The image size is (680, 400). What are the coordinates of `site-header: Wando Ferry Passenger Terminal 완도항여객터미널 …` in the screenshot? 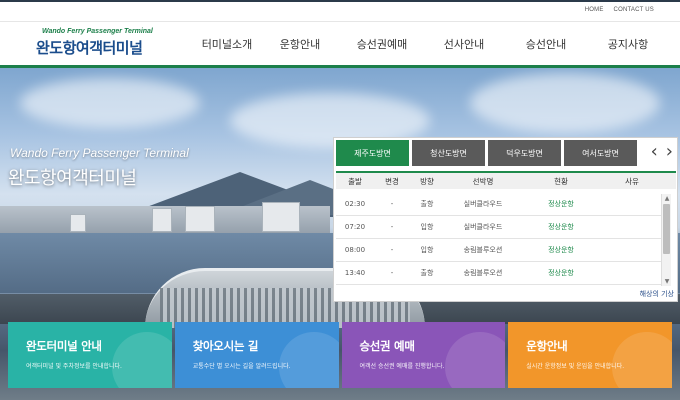 It's located at (340, 45).